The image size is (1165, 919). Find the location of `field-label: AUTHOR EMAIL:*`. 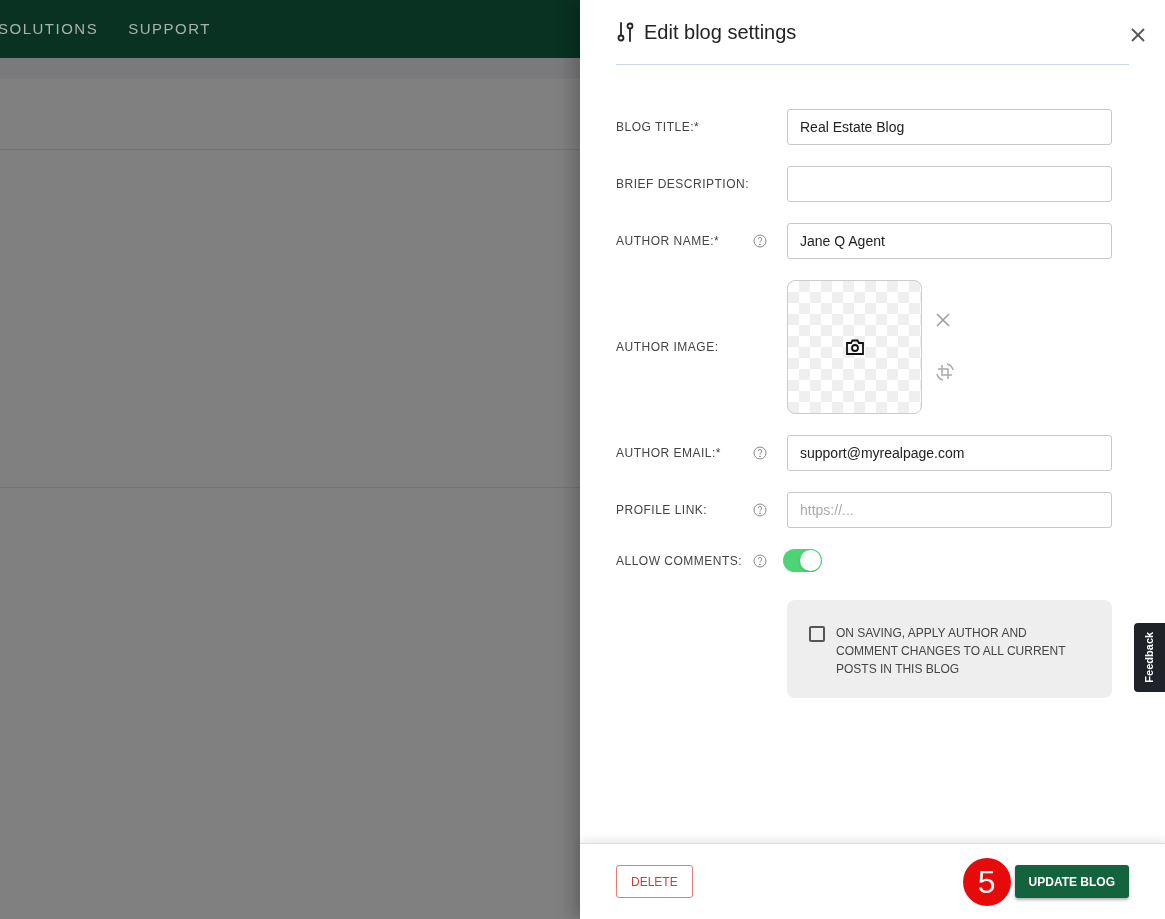

field-label: AUTHOR EMAIL:* is located at coordinates (669, 453).